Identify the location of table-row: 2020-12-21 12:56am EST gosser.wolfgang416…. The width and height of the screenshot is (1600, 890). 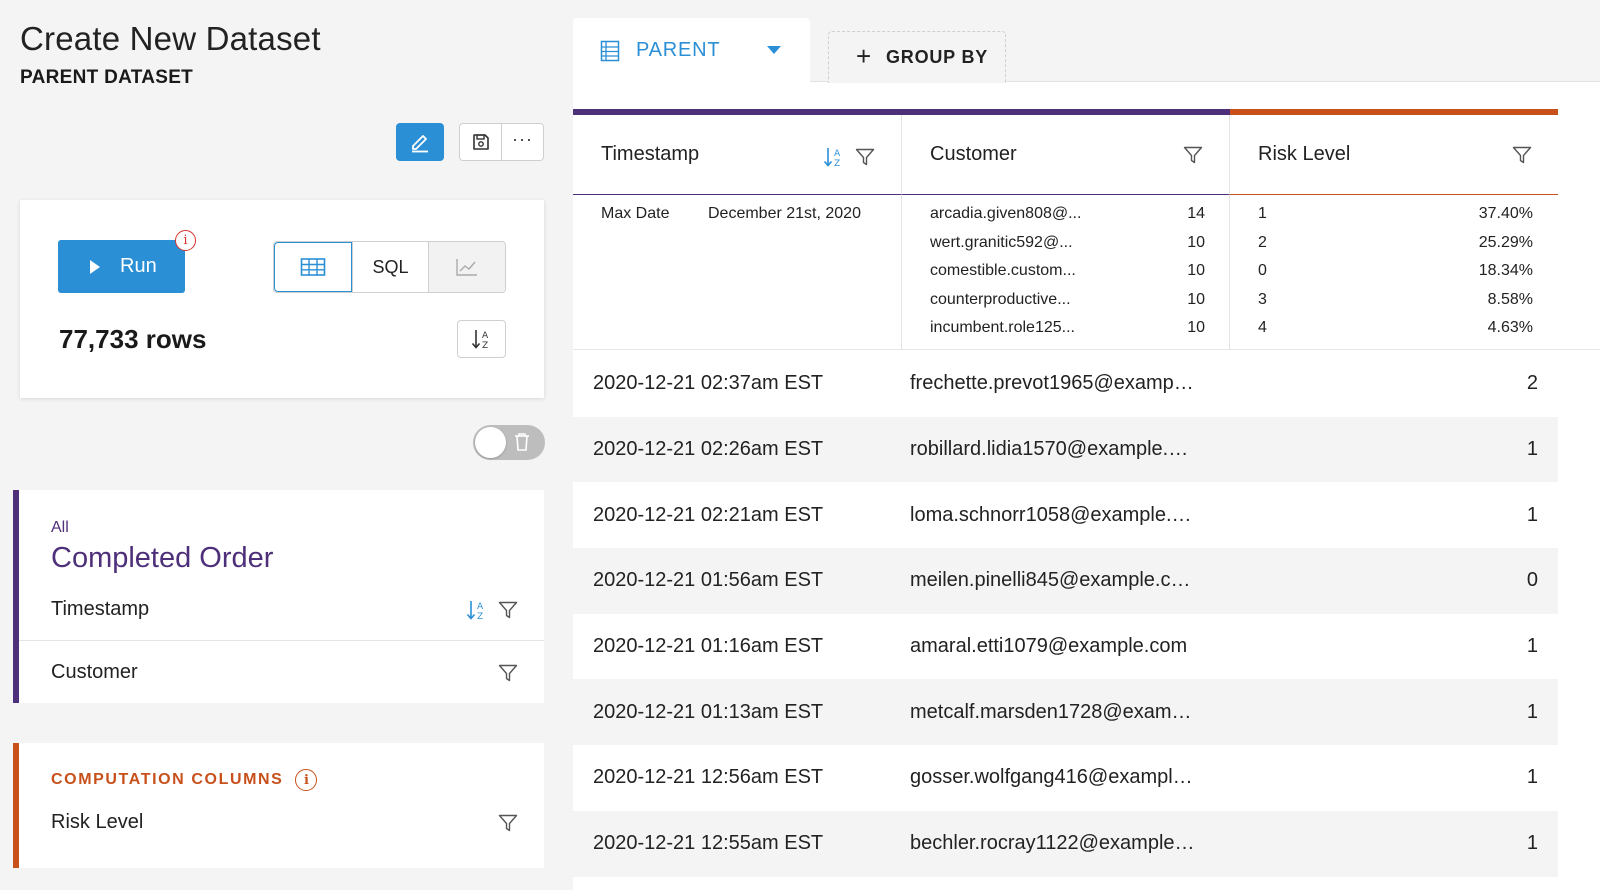
(1065, 778).